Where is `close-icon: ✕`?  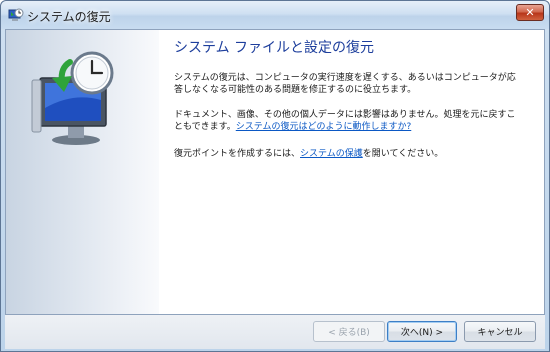 close-icon: ✕ is located at coordinates (530, 12).